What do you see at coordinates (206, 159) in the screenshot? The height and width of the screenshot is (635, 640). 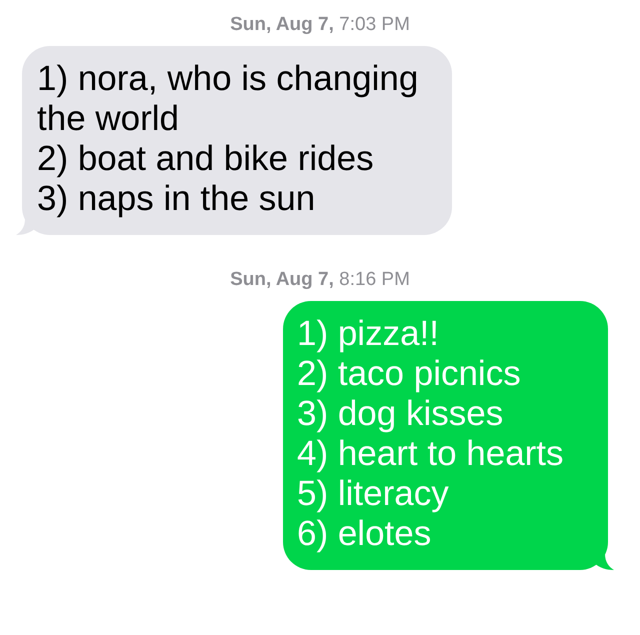 I see `message-text: 2) boat and bike rides` at bounding box center [206, 159].